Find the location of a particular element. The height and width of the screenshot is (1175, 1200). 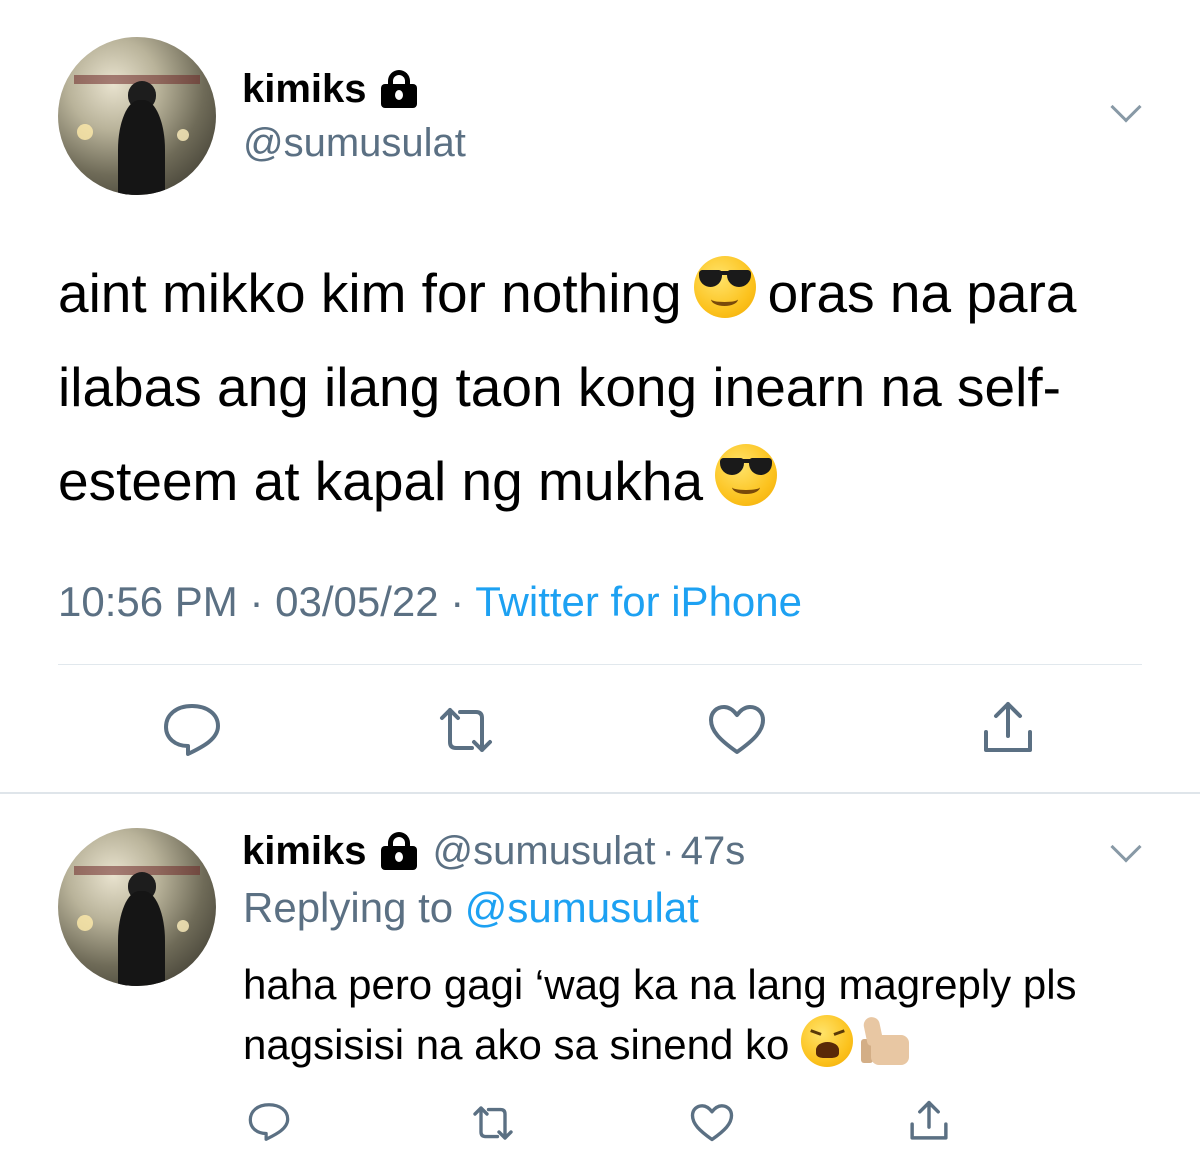

tweet-meta: 10:56 PM · 03/05/22 · Twitter for iPhone is located at coordinates (430, 602).